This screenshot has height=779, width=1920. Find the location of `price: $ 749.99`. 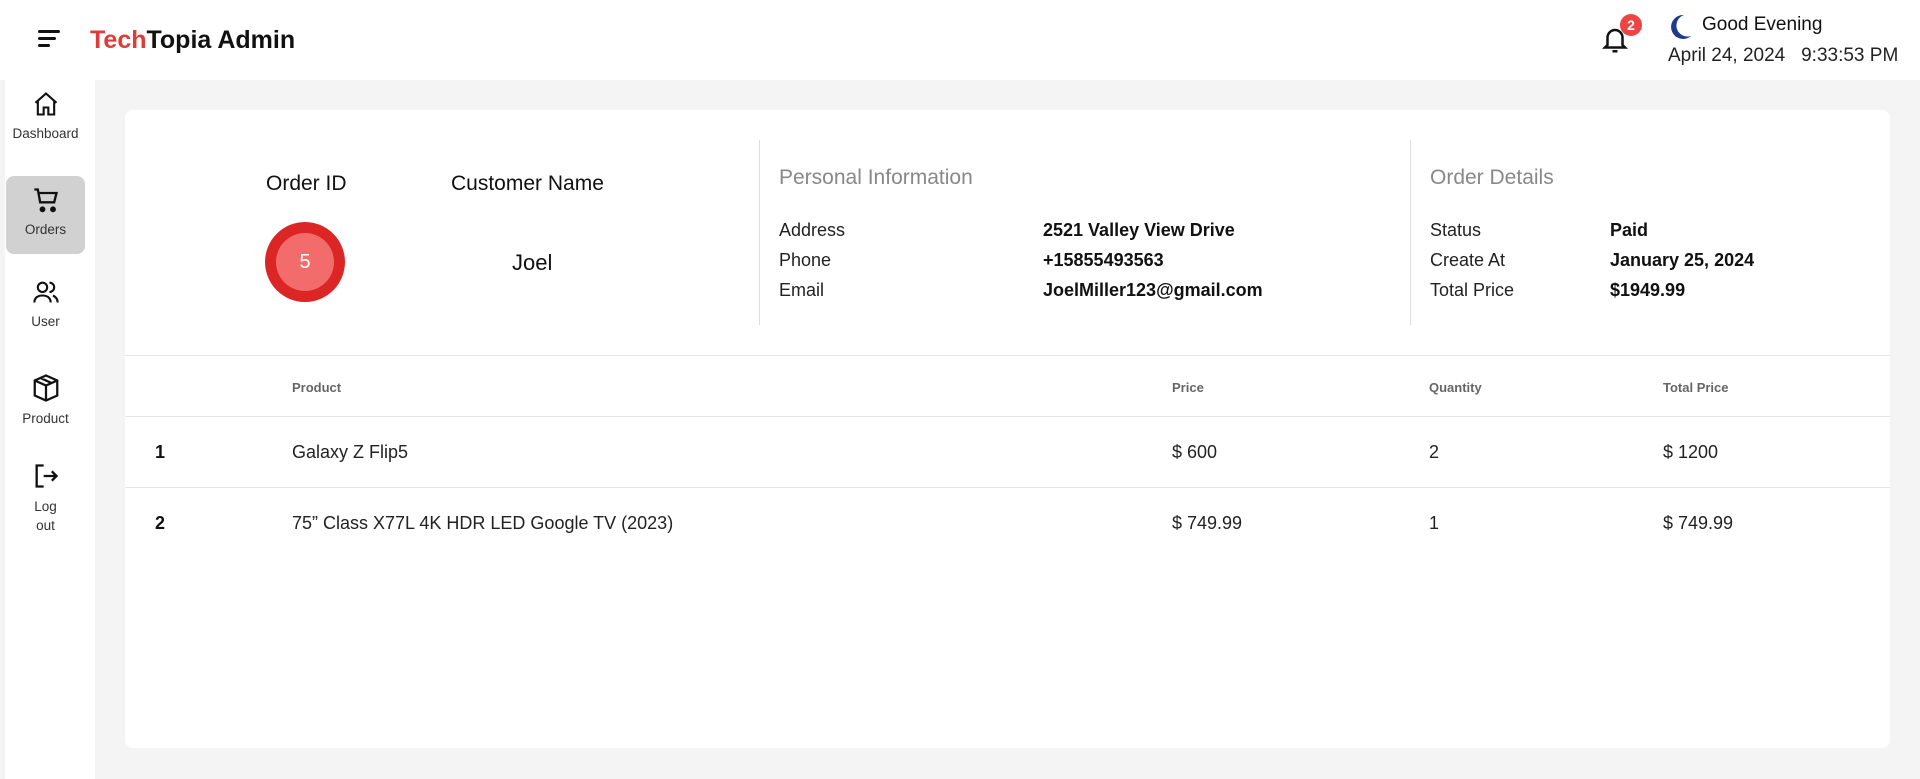

price: $ 749.99 is located at coordinates (1207, 523).